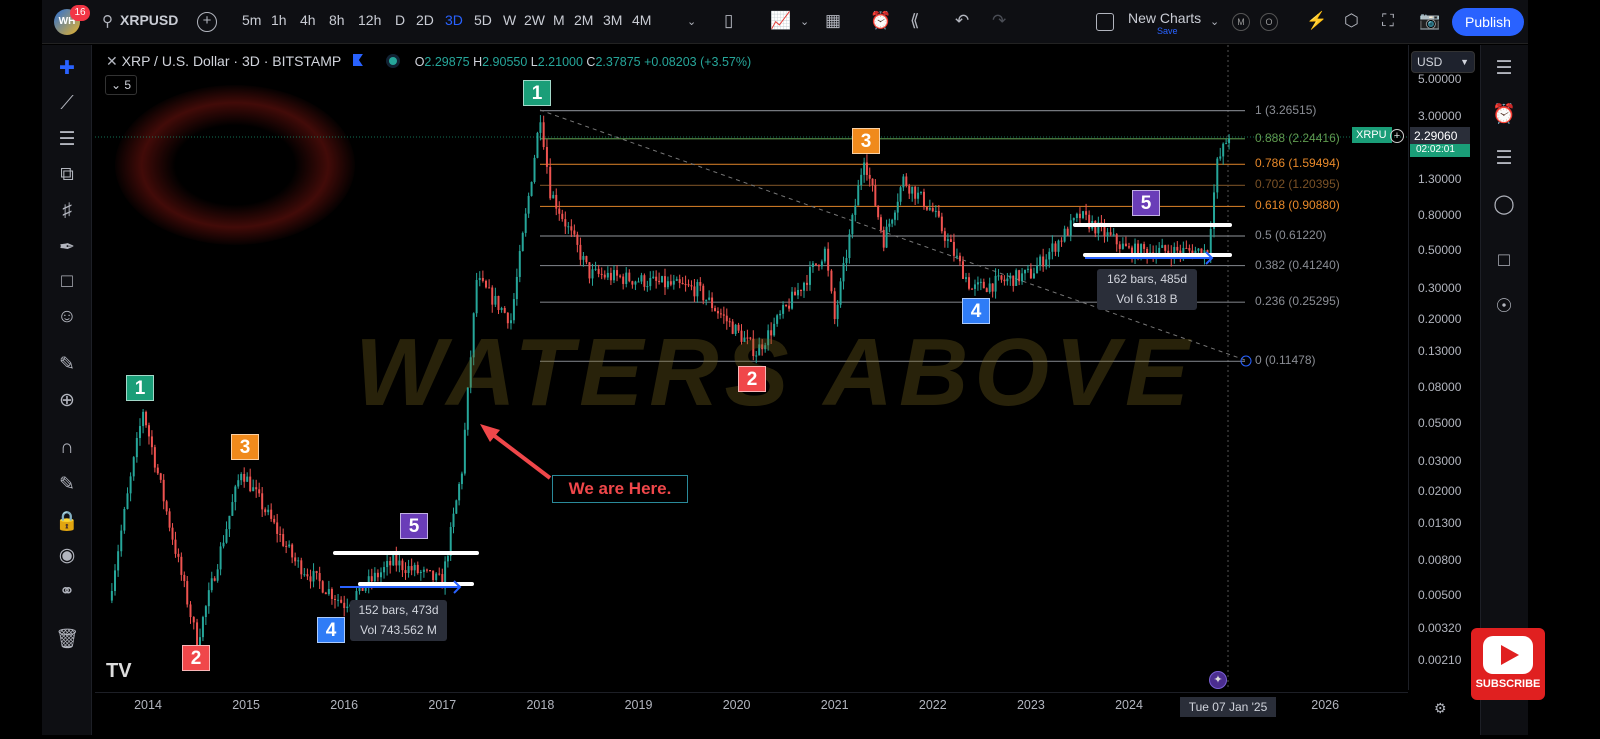 The image size is (1600, 739). Describe the element at coordinates (1228, 707) in the screenshot. I see `crosshair-date: Tue 07 Jan '25` at that location.